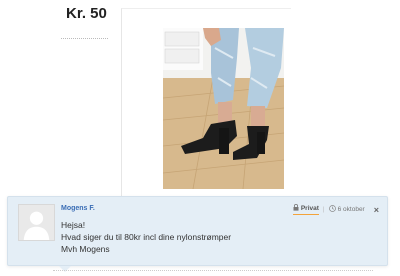 This screenshot has height=276, width=400. I want to click on clock-icon, so click(332, 209).